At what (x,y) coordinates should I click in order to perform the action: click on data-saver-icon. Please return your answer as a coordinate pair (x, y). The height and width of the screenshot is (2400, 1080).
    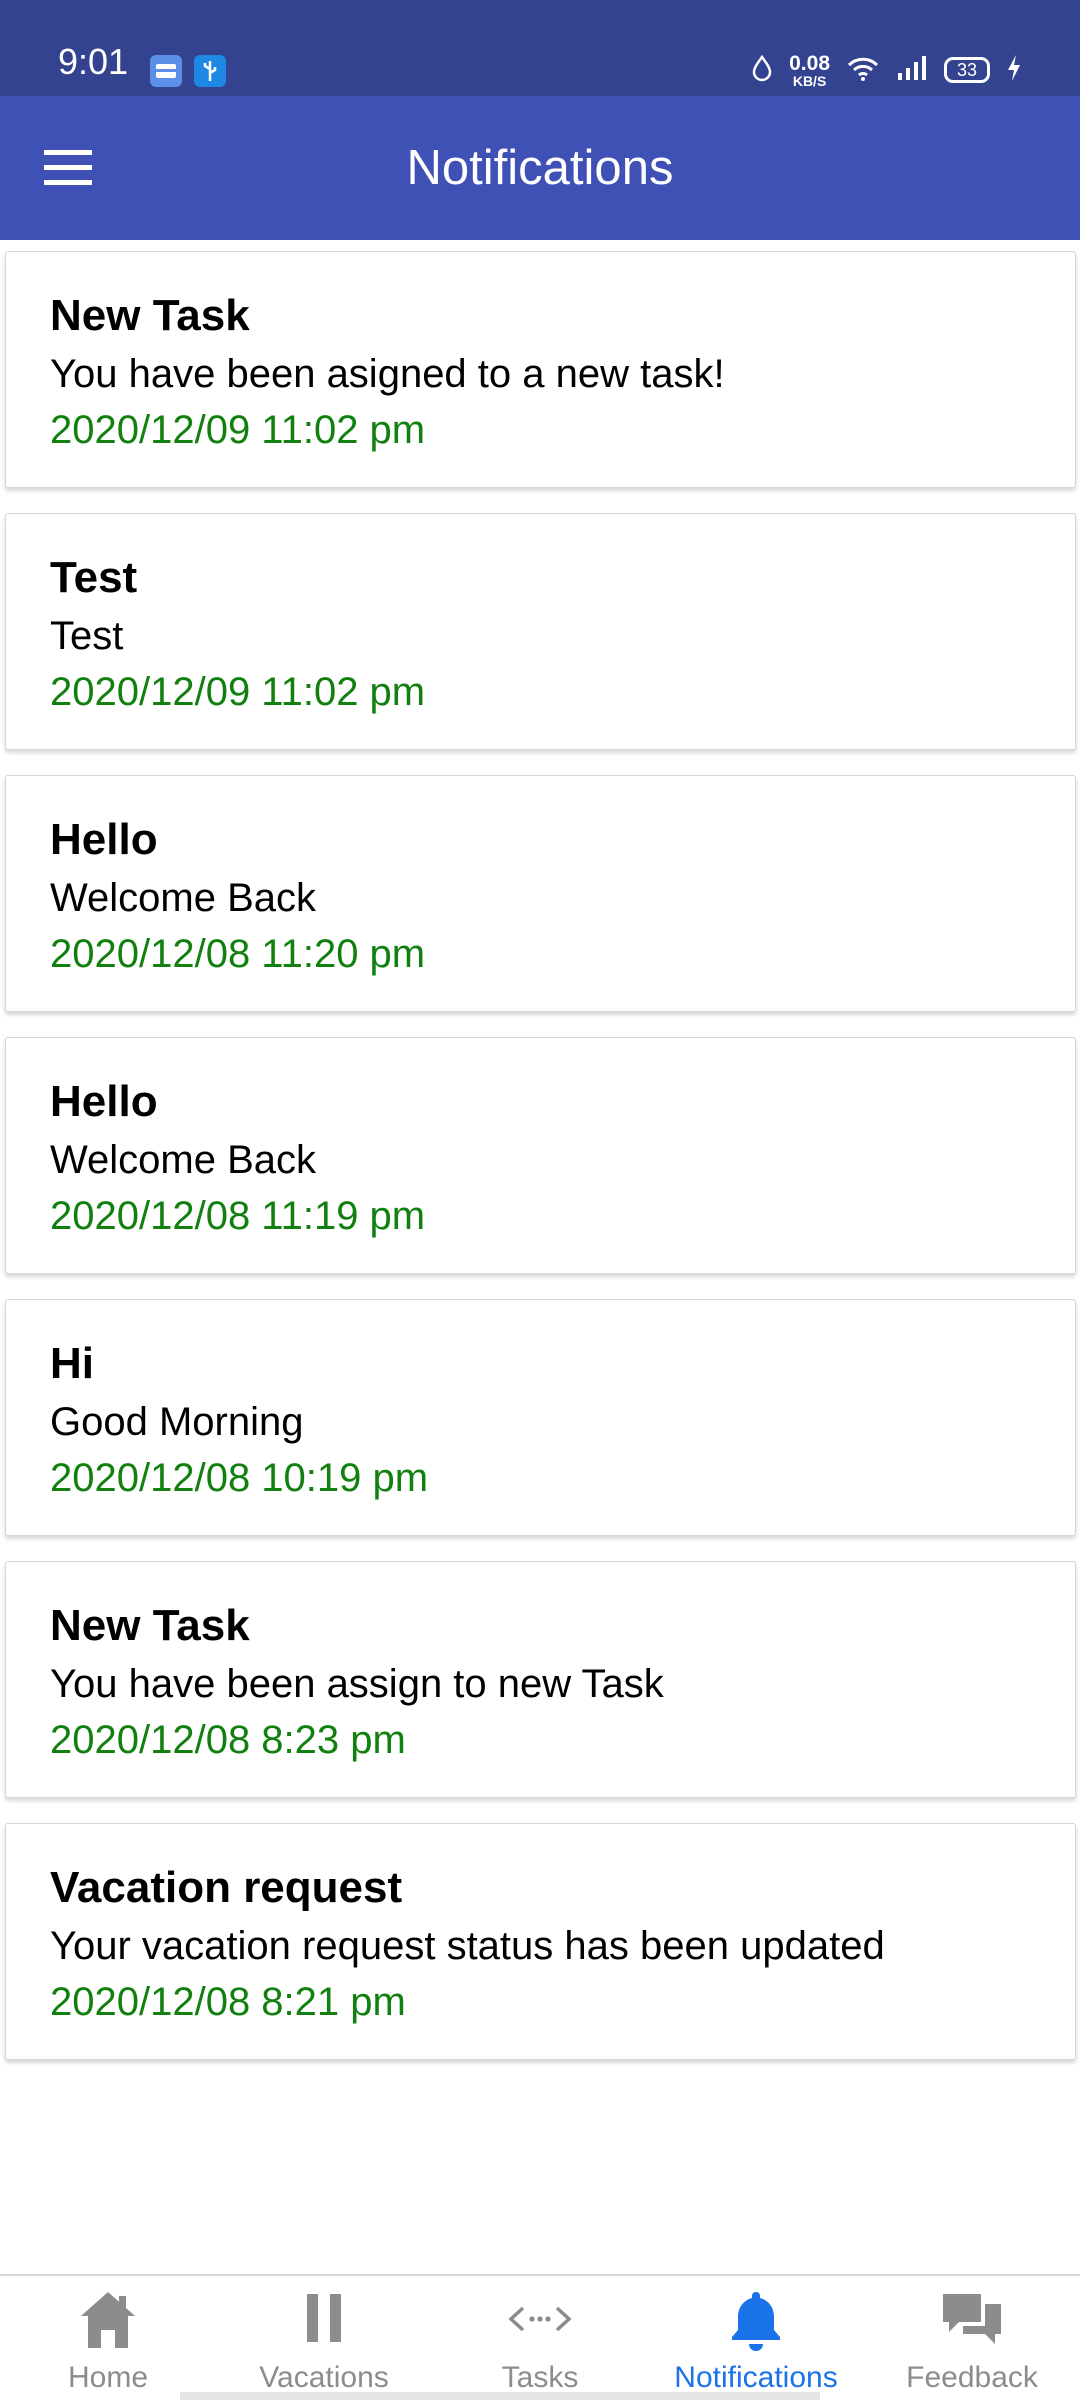
    Looking at the image, I should click on (762, 70).